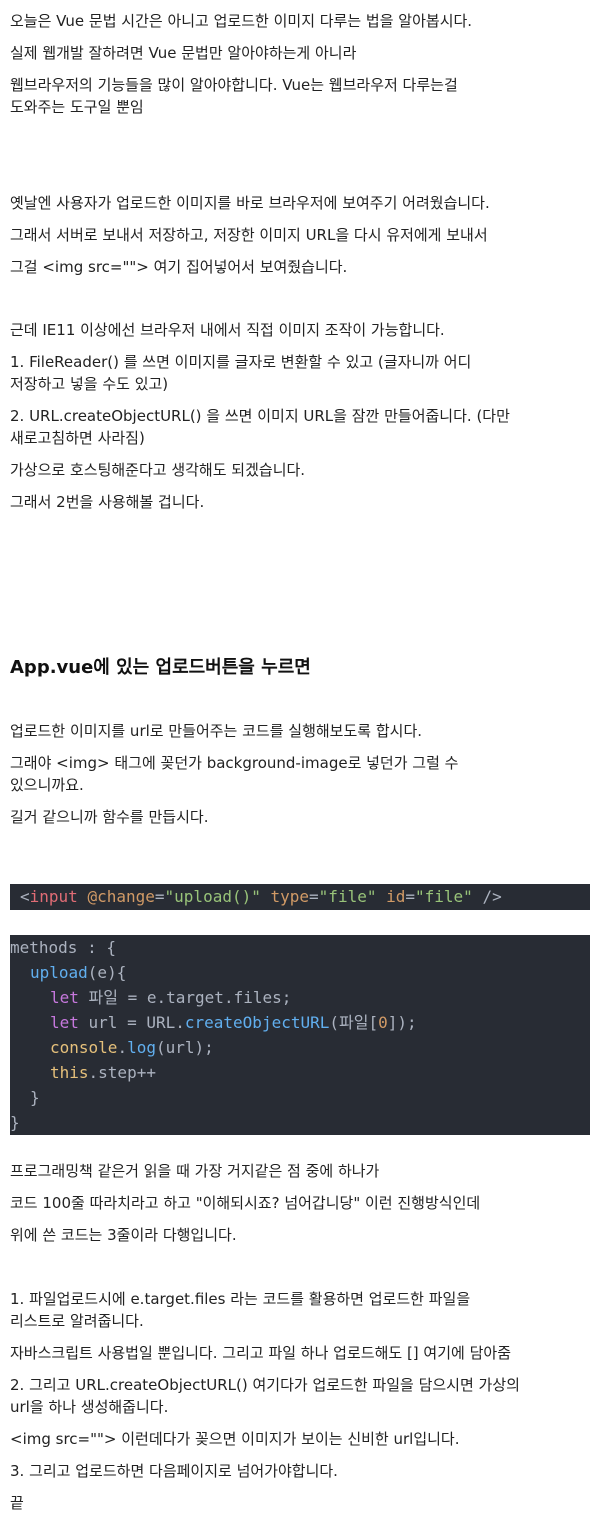  I want to click on modern-line-3: 저장하고 넣을 수도 있고), so click(89, 384).